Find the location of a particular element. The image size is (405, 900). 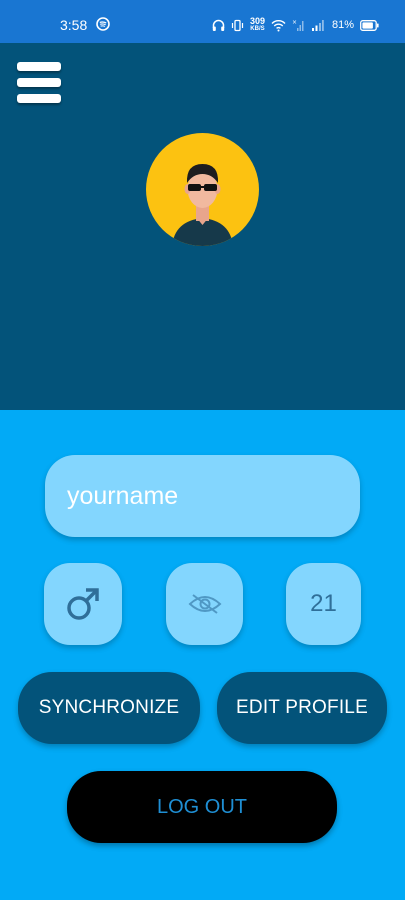

hamburger-menu-icon is located at coordinates (39, 83).